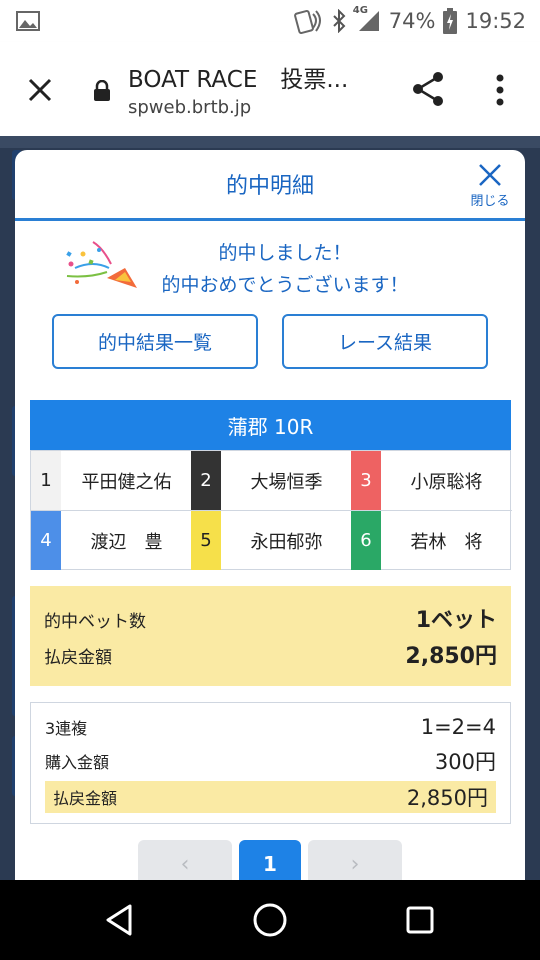 The width and height of the screenshot is (540, 960). Describe the element at coordinates (46, 540) in the screenshot. I see `racer-number: 4` at that location.